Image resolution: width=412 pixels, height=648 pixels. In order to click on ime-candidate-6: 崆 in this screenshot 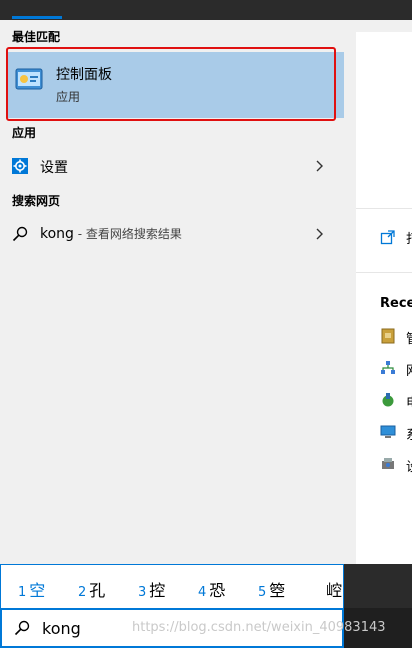, I will do `click(334, 588)`.